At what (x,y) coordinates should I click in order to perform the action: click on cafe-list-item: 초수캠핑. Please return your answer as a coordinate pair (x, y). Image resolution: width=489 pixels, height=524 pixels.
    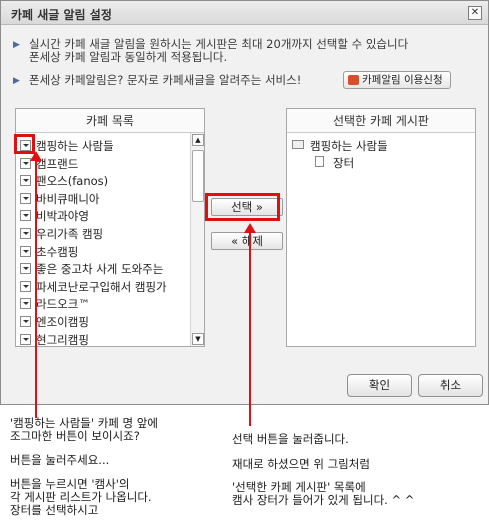
    Looking at the image, I should click on (101, 251).